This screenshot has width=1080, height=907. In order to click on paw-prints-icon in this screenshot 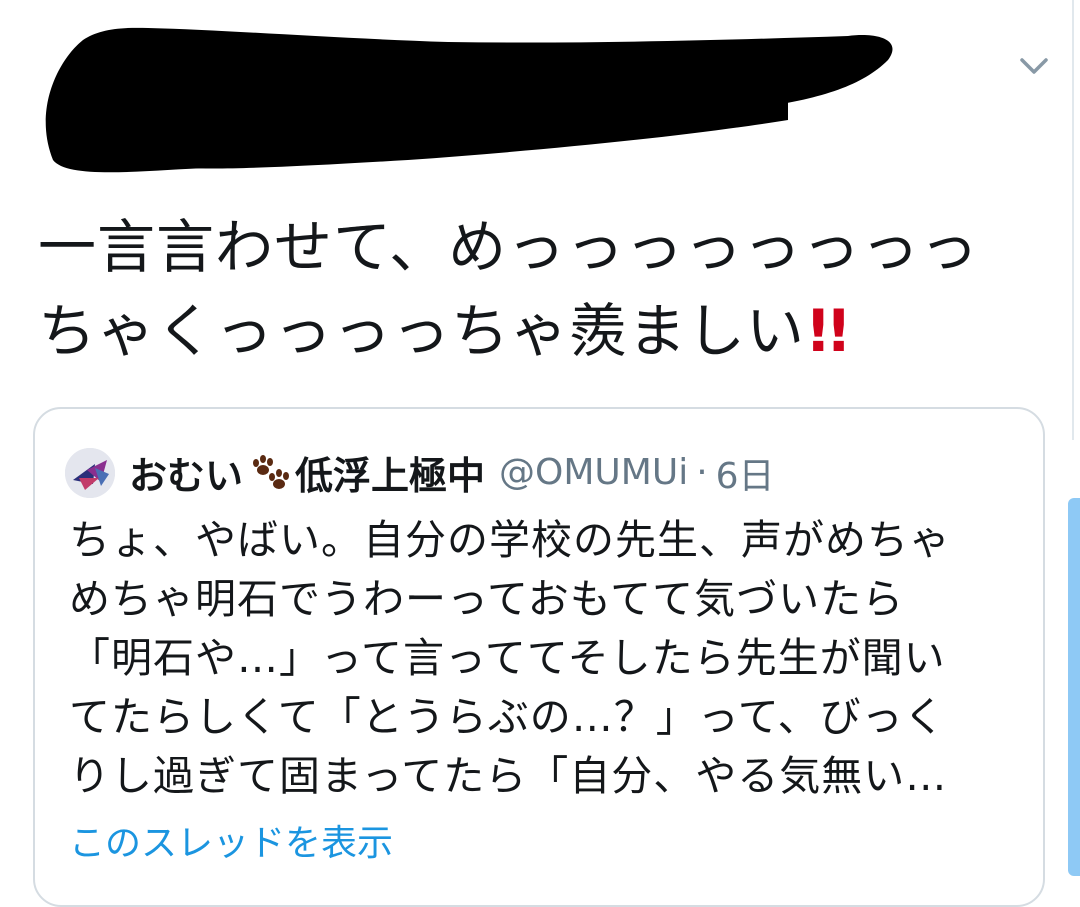, I will do `click(271, 471)`.